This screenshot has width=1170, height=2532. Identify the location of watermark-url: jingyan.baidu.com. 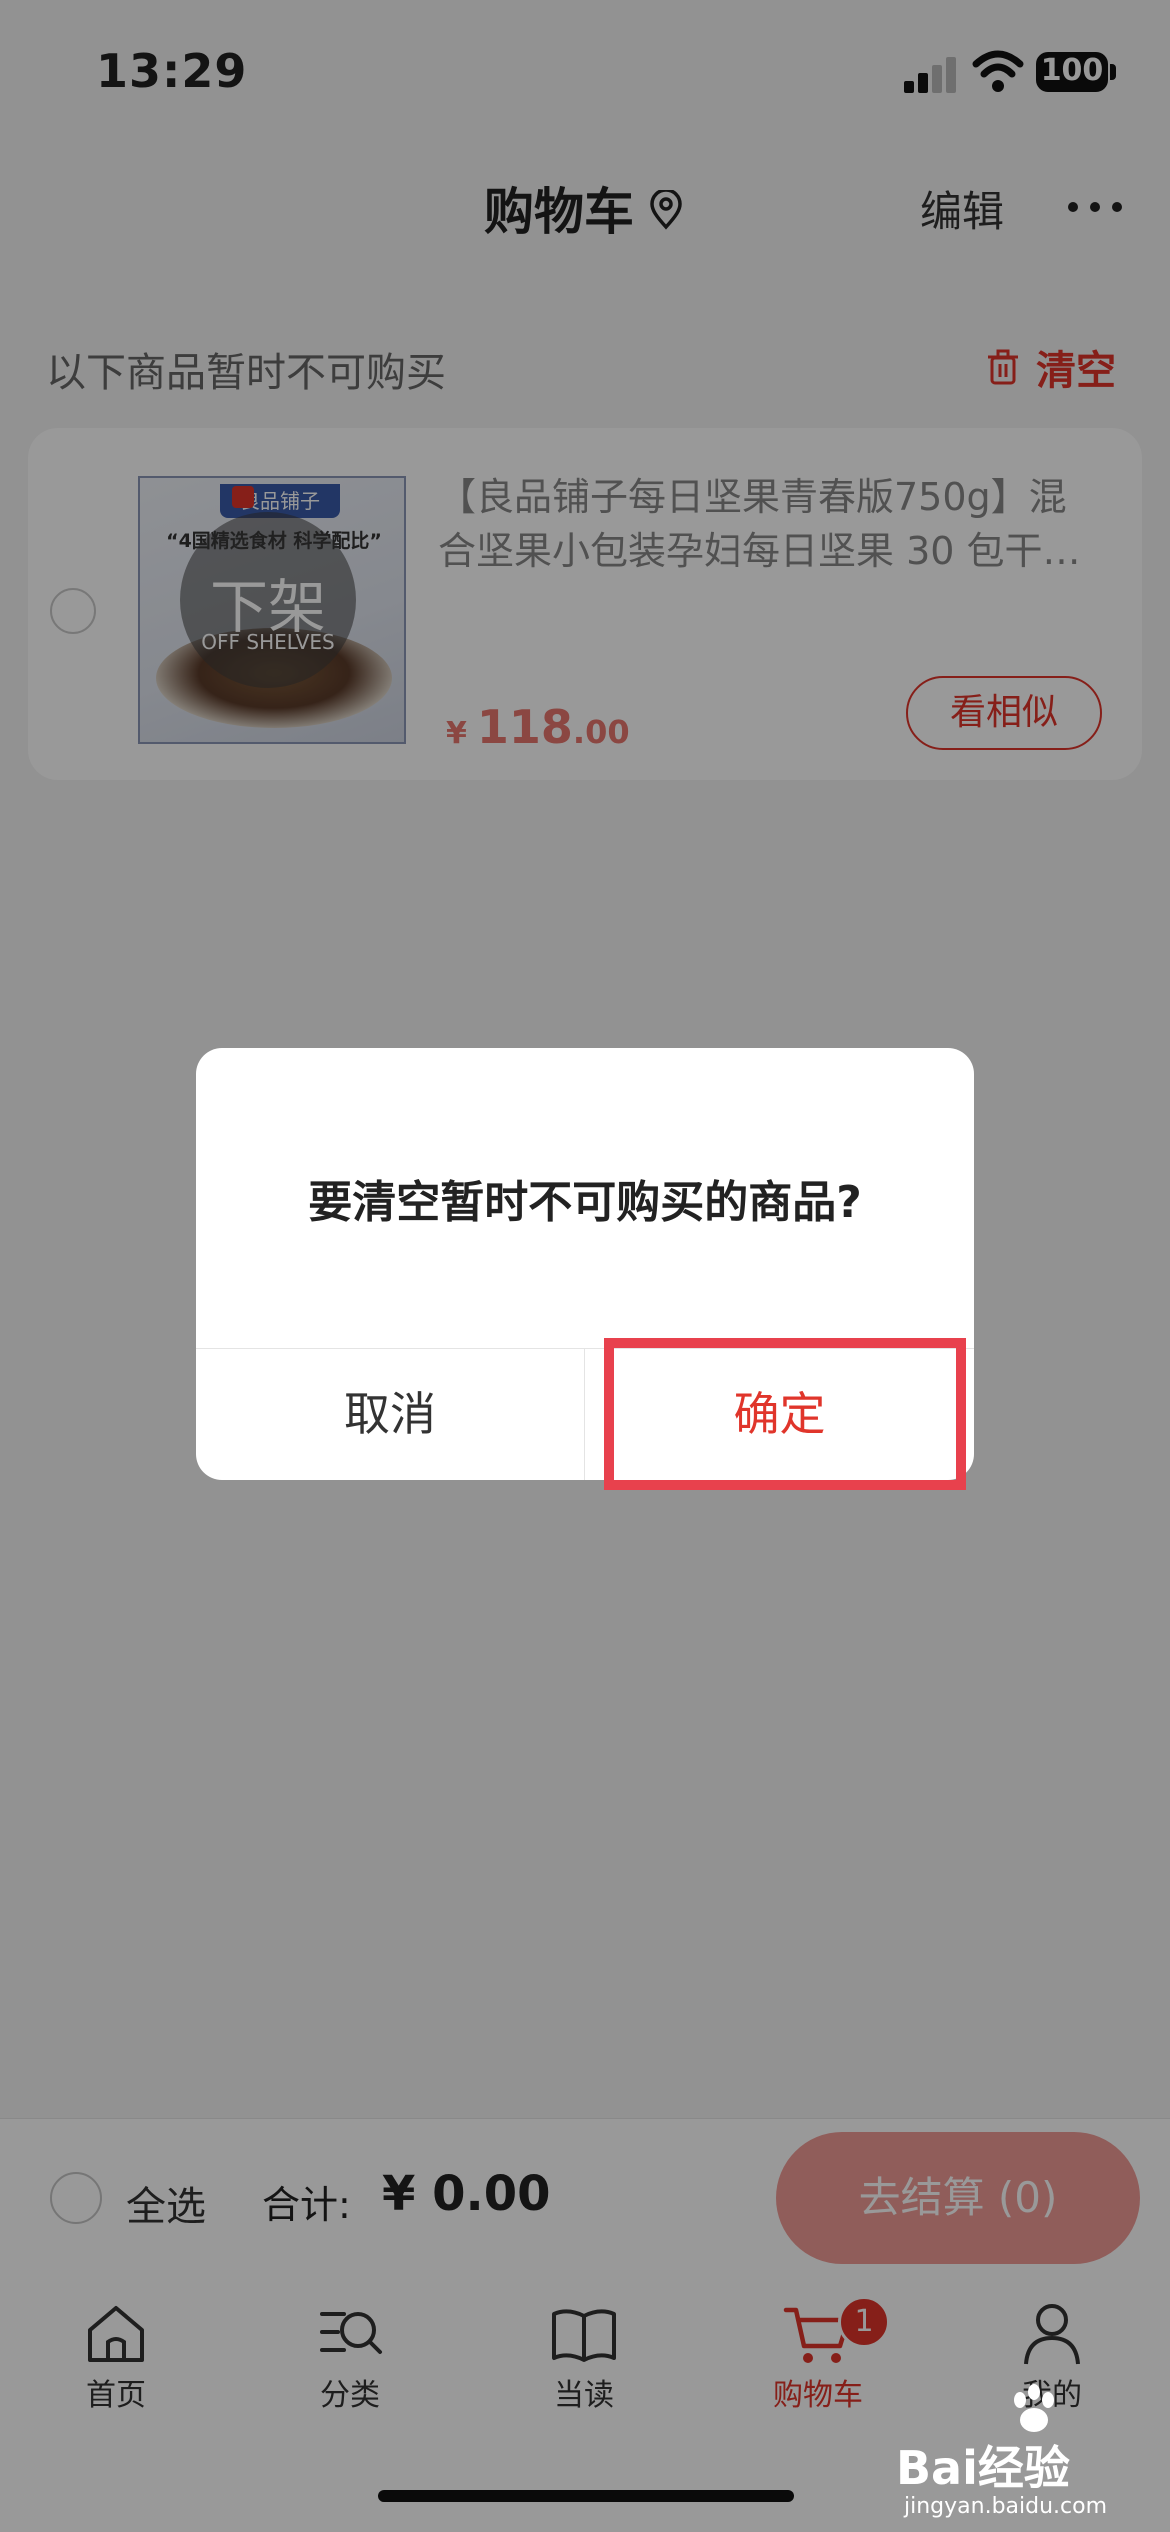
(1006, 2506).